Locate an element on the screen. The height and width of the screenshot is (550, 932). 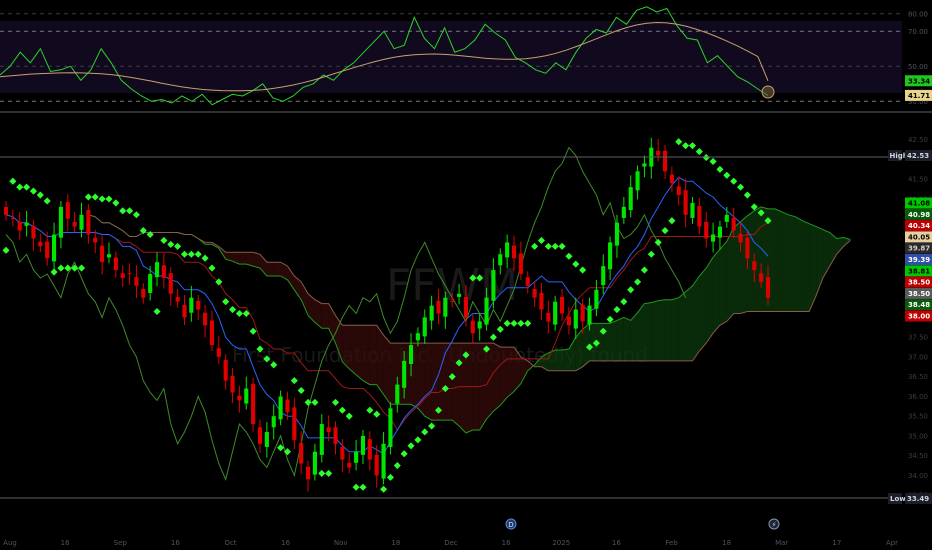
tag-41-08: 41.08 is located at coordinates (919, 204).